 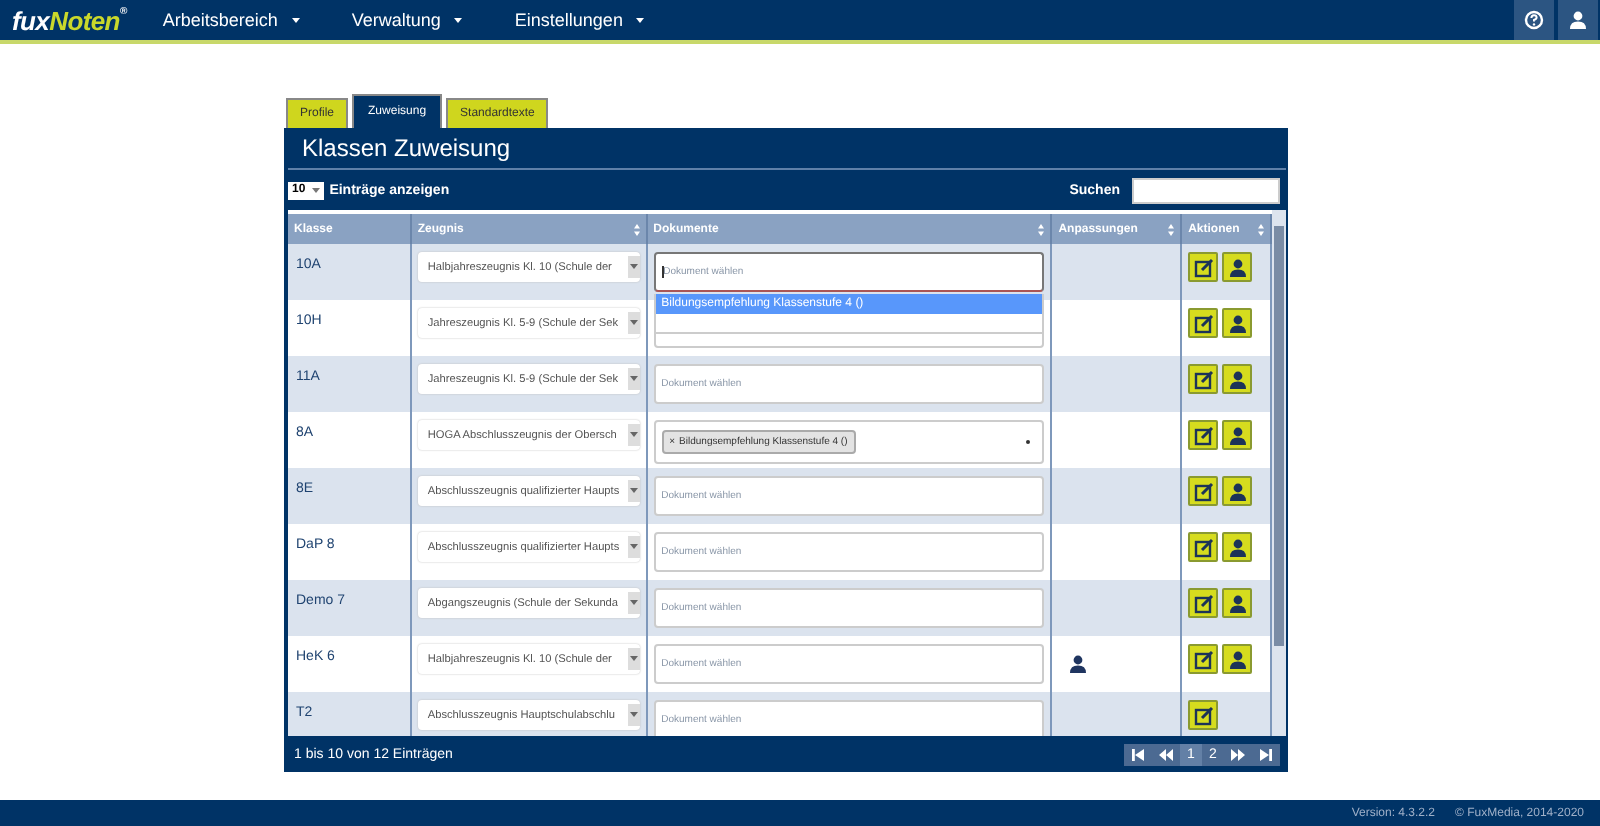 I want to click on user-icon, so click(x=1578, y=20).